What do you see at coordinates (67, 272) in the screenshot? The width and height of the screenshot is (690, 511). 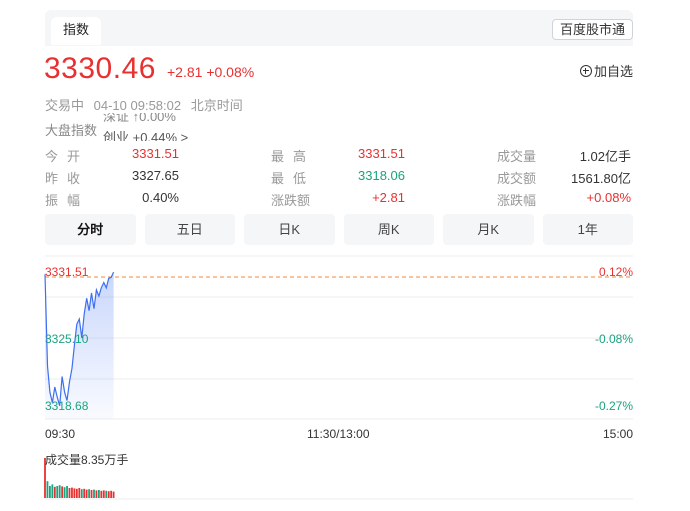 I see `y-axis-label-left: 3331.51` at bounding box center [67, 272].